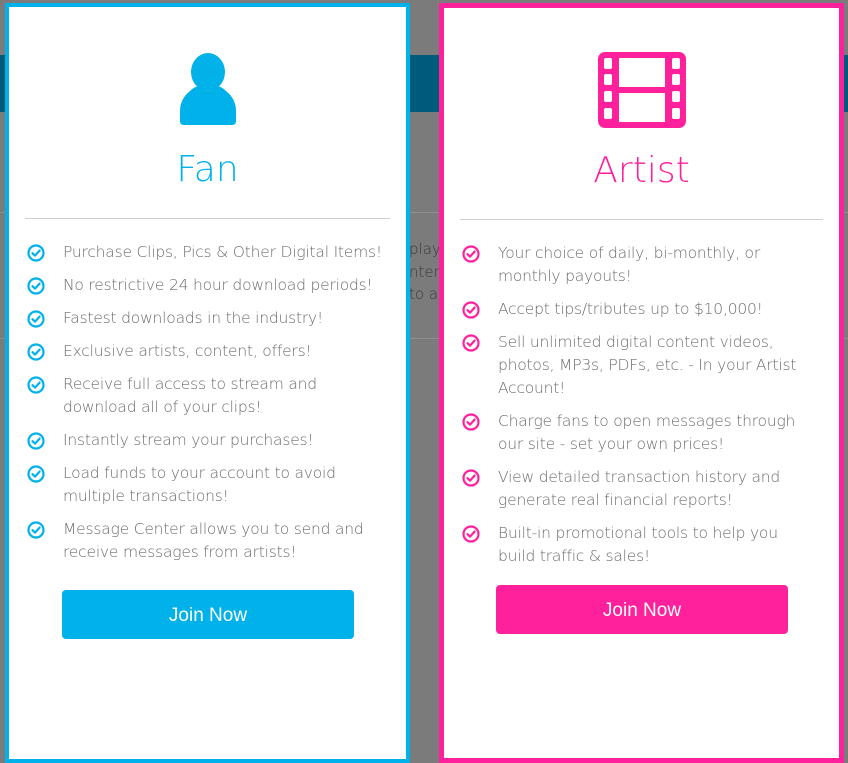  I want to click on plan-title: Artist, so click(641, 170).